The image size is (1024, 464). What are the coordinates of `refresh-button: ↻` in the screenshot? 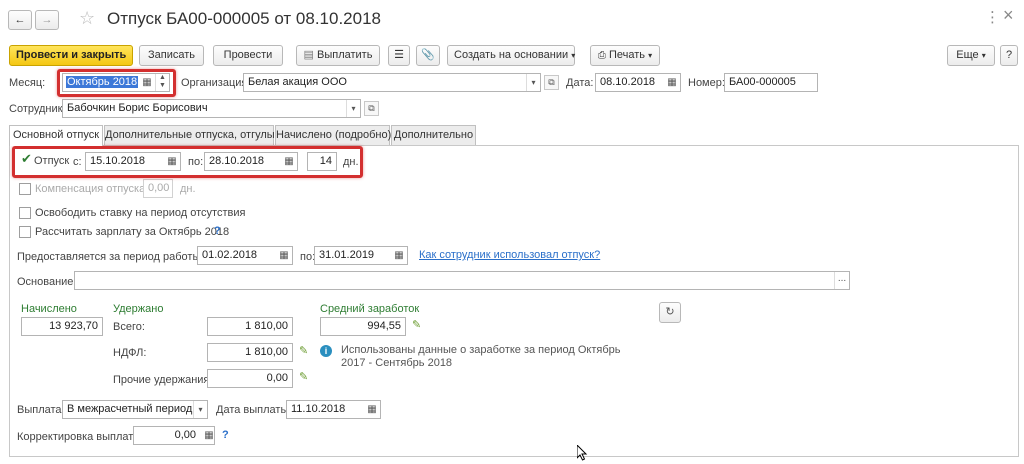 It's located at (670, 312).